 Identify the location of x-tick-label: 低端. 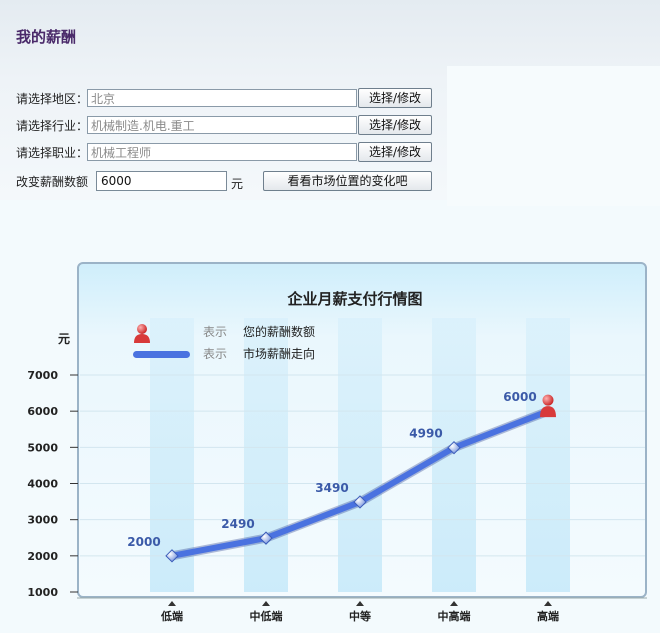
(171, 616).